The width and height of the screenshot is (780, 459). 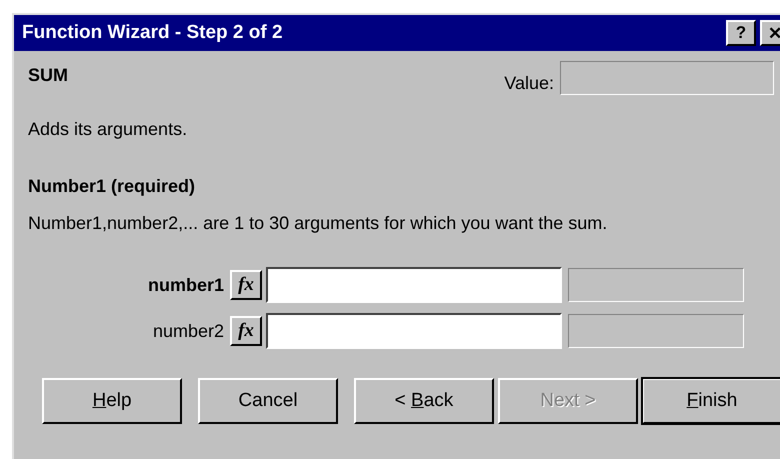 I want to click on function-description: Adds its arguments., so click(x=108, y=129).